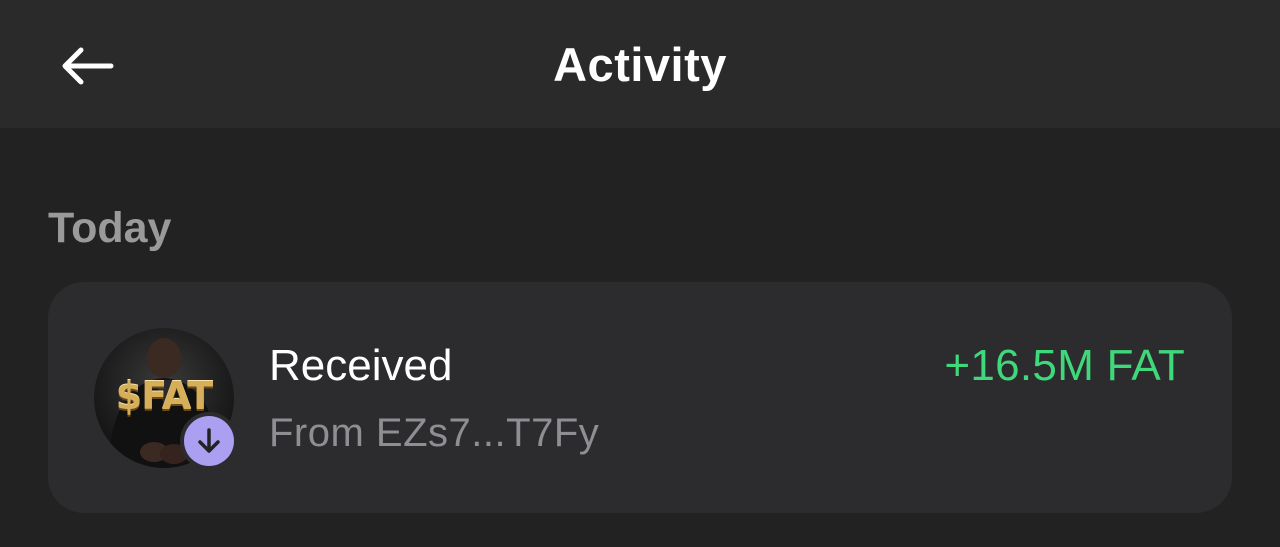 The height and width of the screenshot is (547, 1280). Describe the element at coordinates (361, 365) in the screenshot. I see `transaction-type: Received` at that location.